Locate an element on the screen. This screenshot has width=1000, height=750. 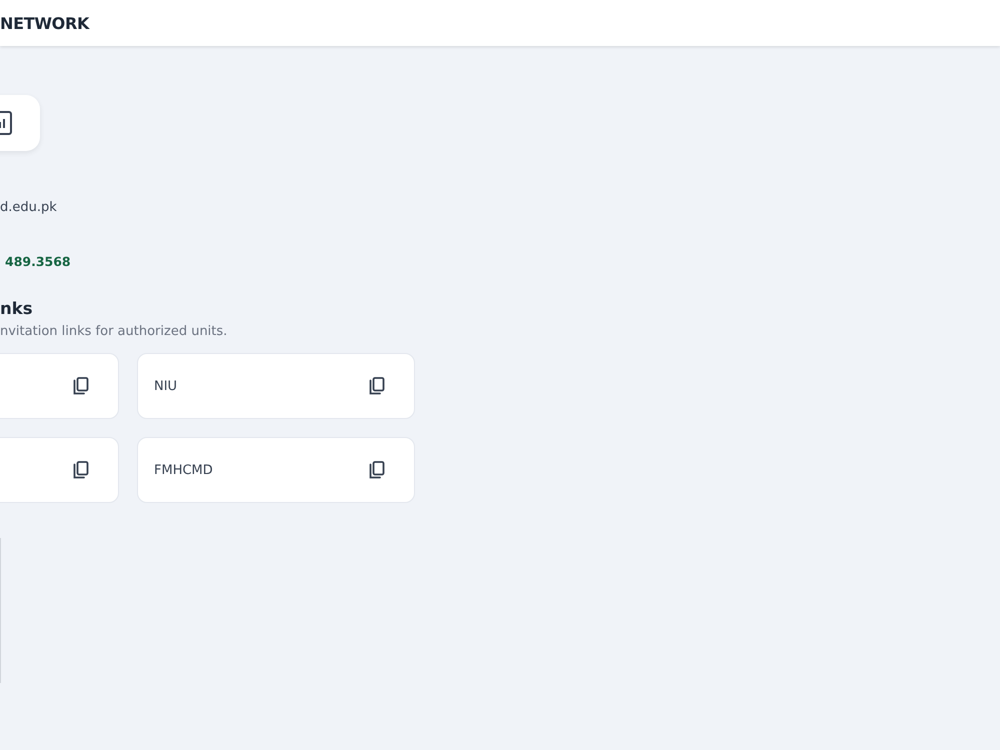
app-title: NETWORK is located at coordinates (45, 23).